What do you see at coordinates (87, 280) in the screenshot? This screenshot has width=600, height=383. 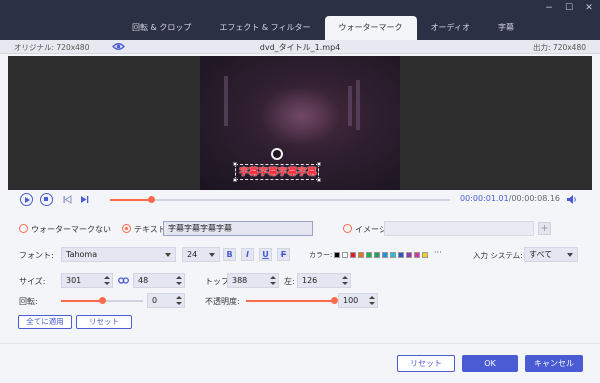 I see `width-stepper: 301` at bounding box center [87, 280].